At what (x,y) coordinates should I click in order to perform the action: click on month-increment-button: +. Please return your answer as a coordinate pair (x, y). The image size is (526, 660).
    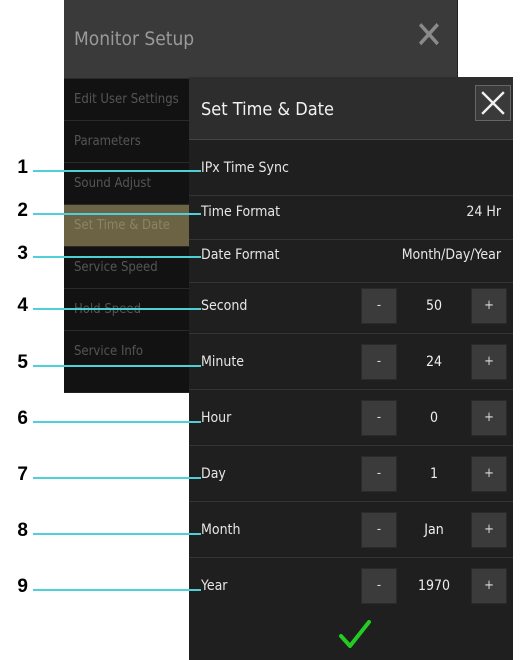
    Looking at the image, I should click on (489, 530).